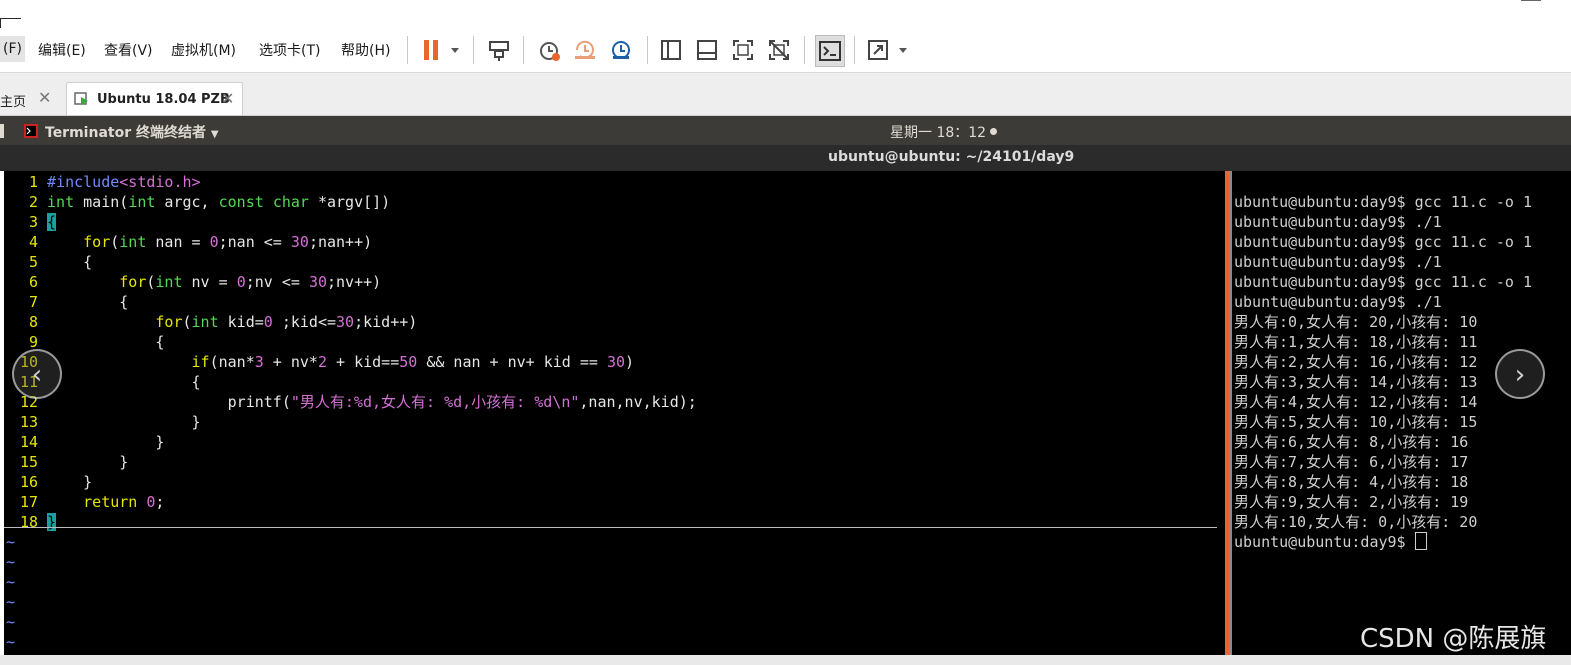  I want to click on menu-edit: 编辑(E), so click(62, 50).